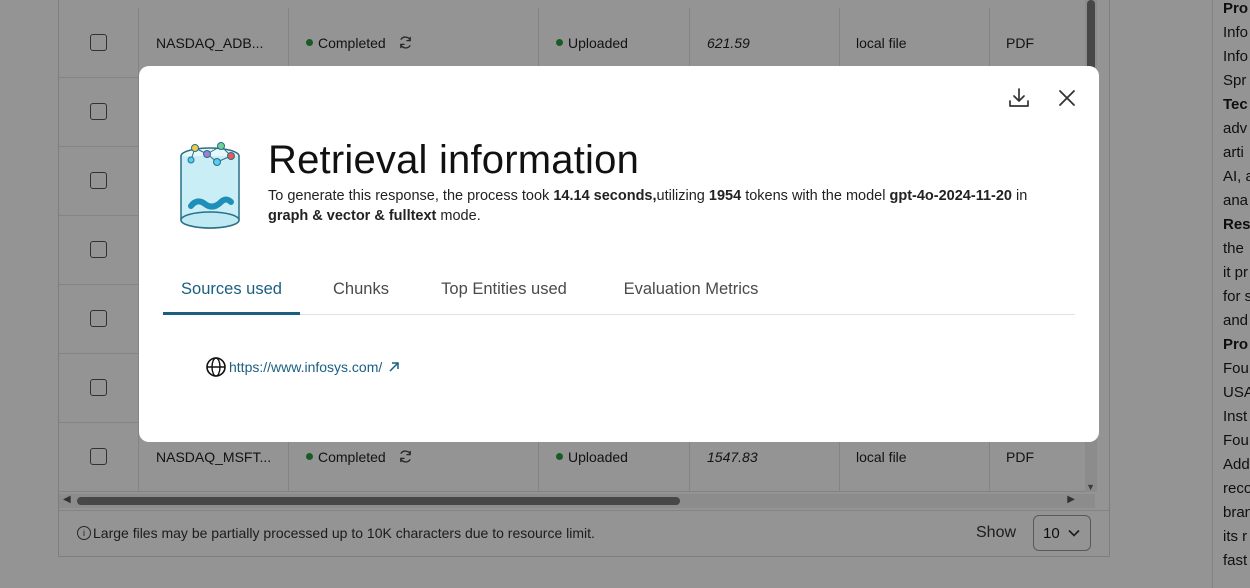 This screenshot has height=588, width=1250. What do you see at coordinates (691, 289) in the screenshot?
I see `tab-evaluation-metrics: Evaluation Metrics` at bounding box center [691, 289].